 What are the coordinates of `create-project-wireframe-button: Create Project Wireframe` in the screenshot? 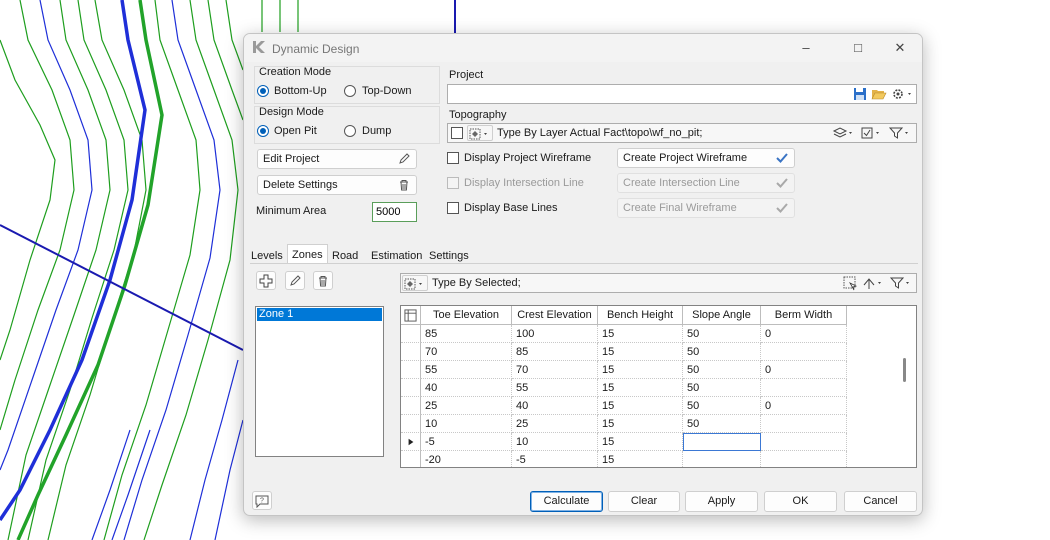 It's located at (706, 158).